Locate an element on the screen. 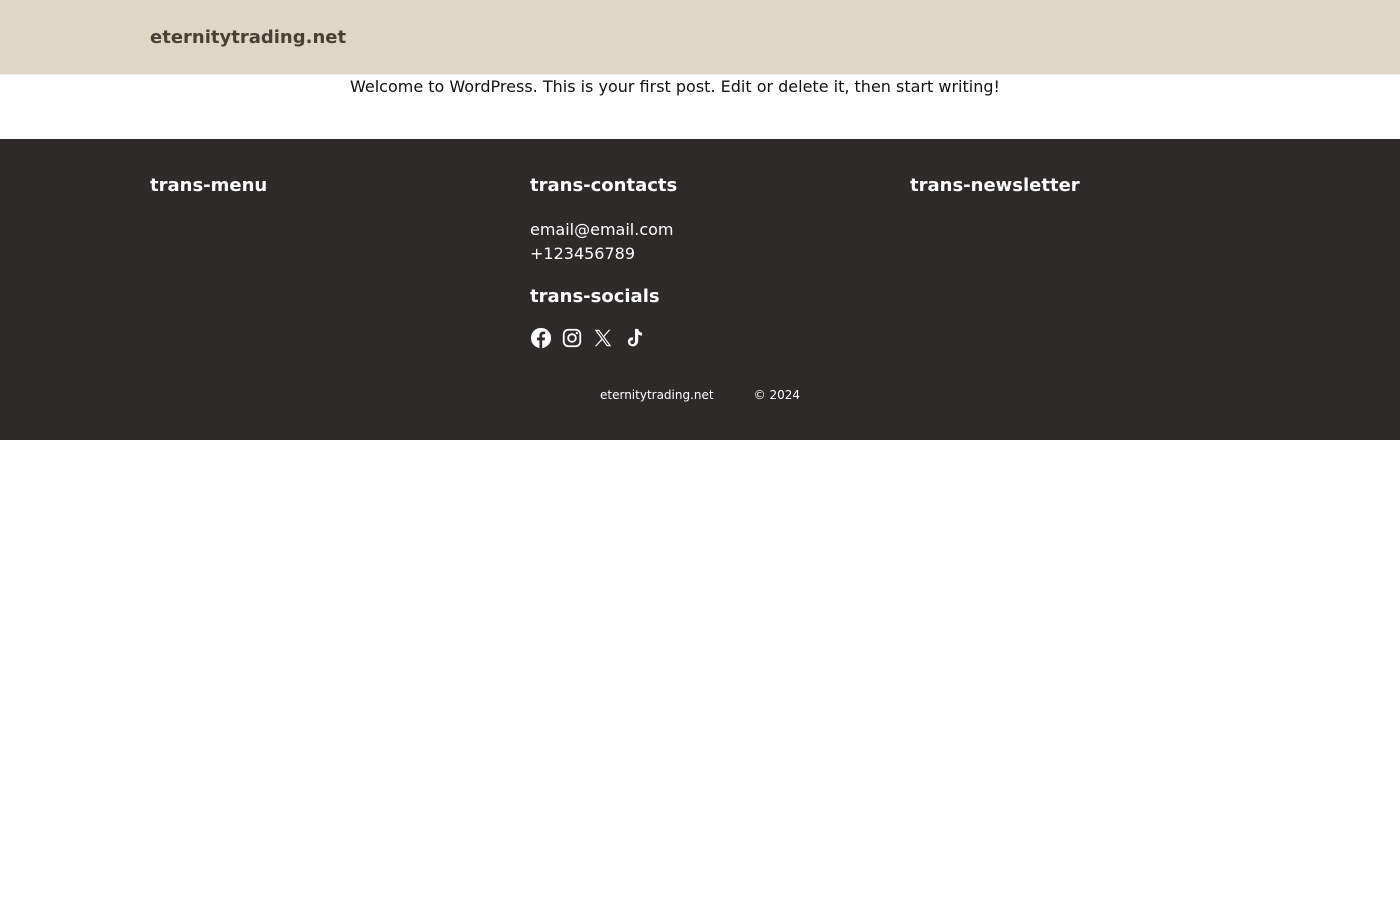 The width and height of the screenshot is (1400, 900). footer-newsletter-heading: trans-newsletter is located at coordinates (995, 185).